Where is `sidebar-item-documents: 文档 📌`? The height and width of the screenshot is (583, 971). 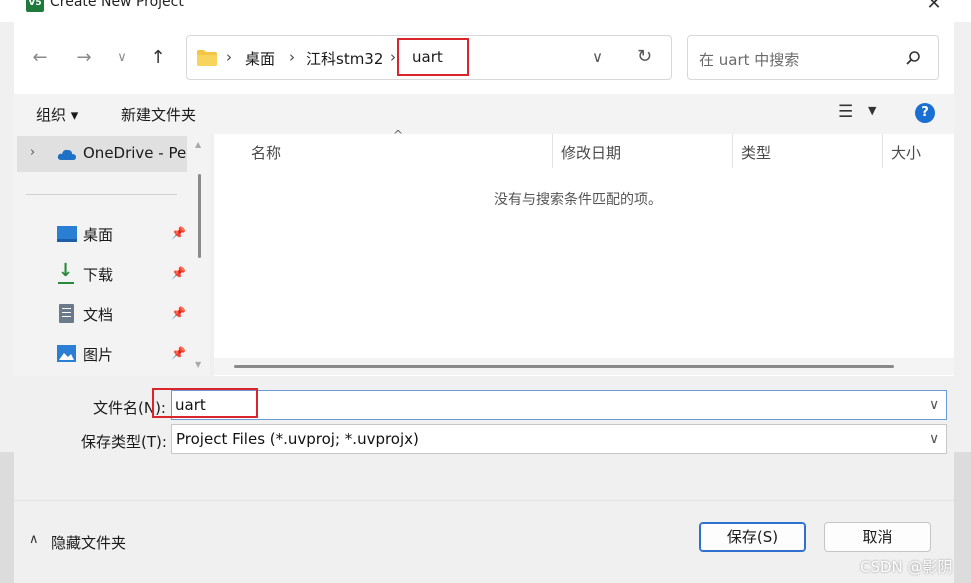 sidebar-item-documents: 文档 📌 is located at coordinates (102, 314).